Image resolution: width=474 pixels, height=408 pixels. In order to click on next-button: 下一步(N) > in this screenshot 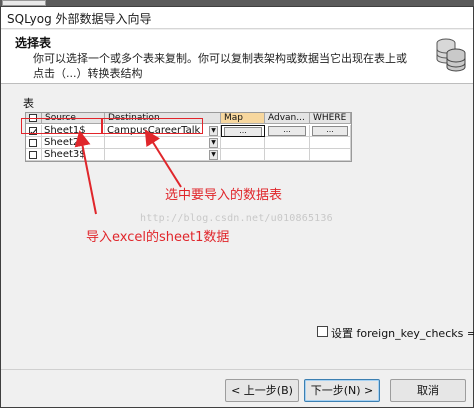, I will do `click(342, 390)`.